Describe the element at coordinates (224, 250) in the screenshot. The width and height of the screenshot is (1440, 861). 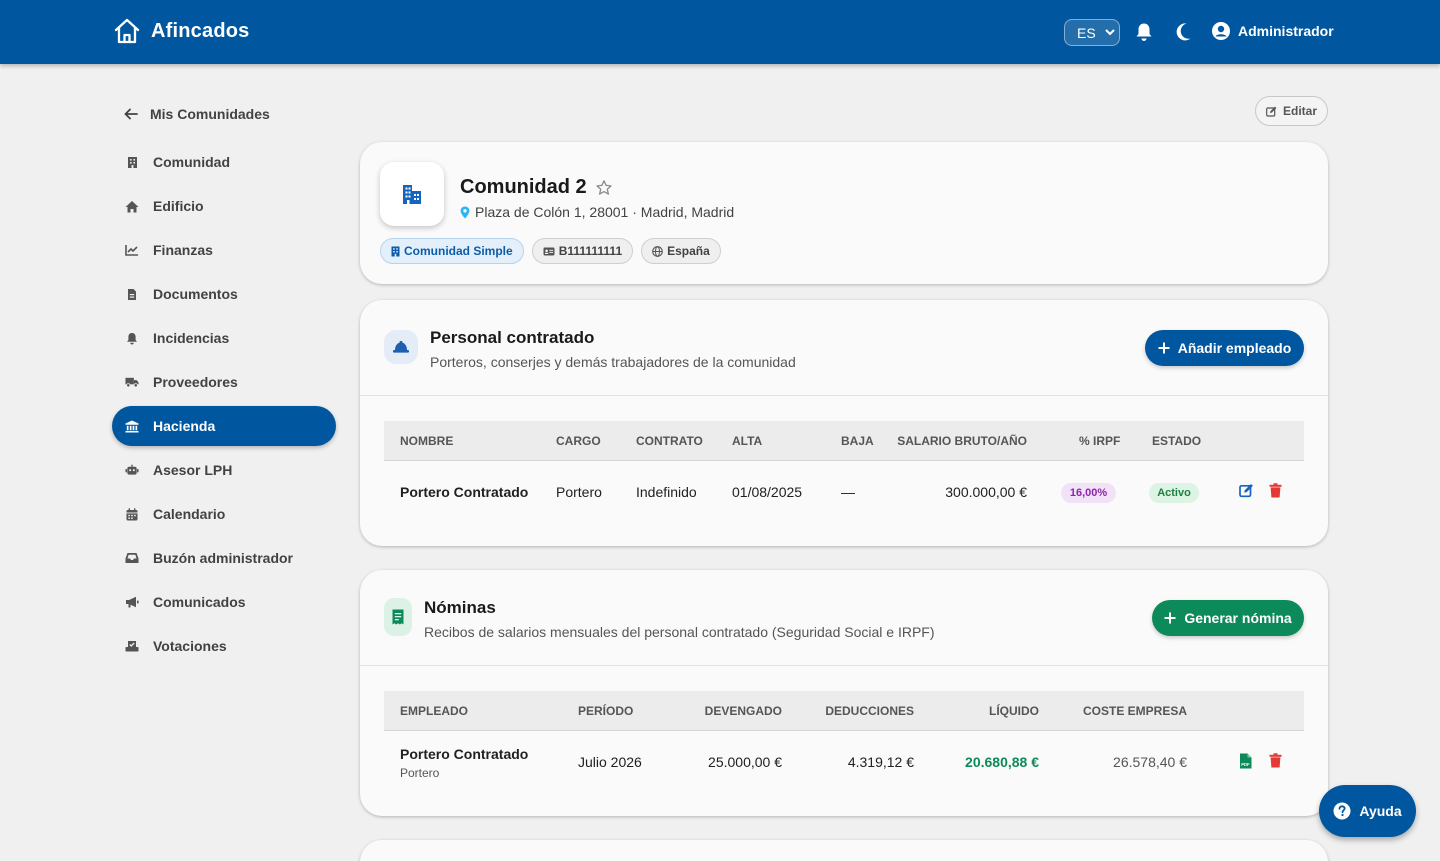
I see `sidebar-item-finanzas: Finanzas` at that location.